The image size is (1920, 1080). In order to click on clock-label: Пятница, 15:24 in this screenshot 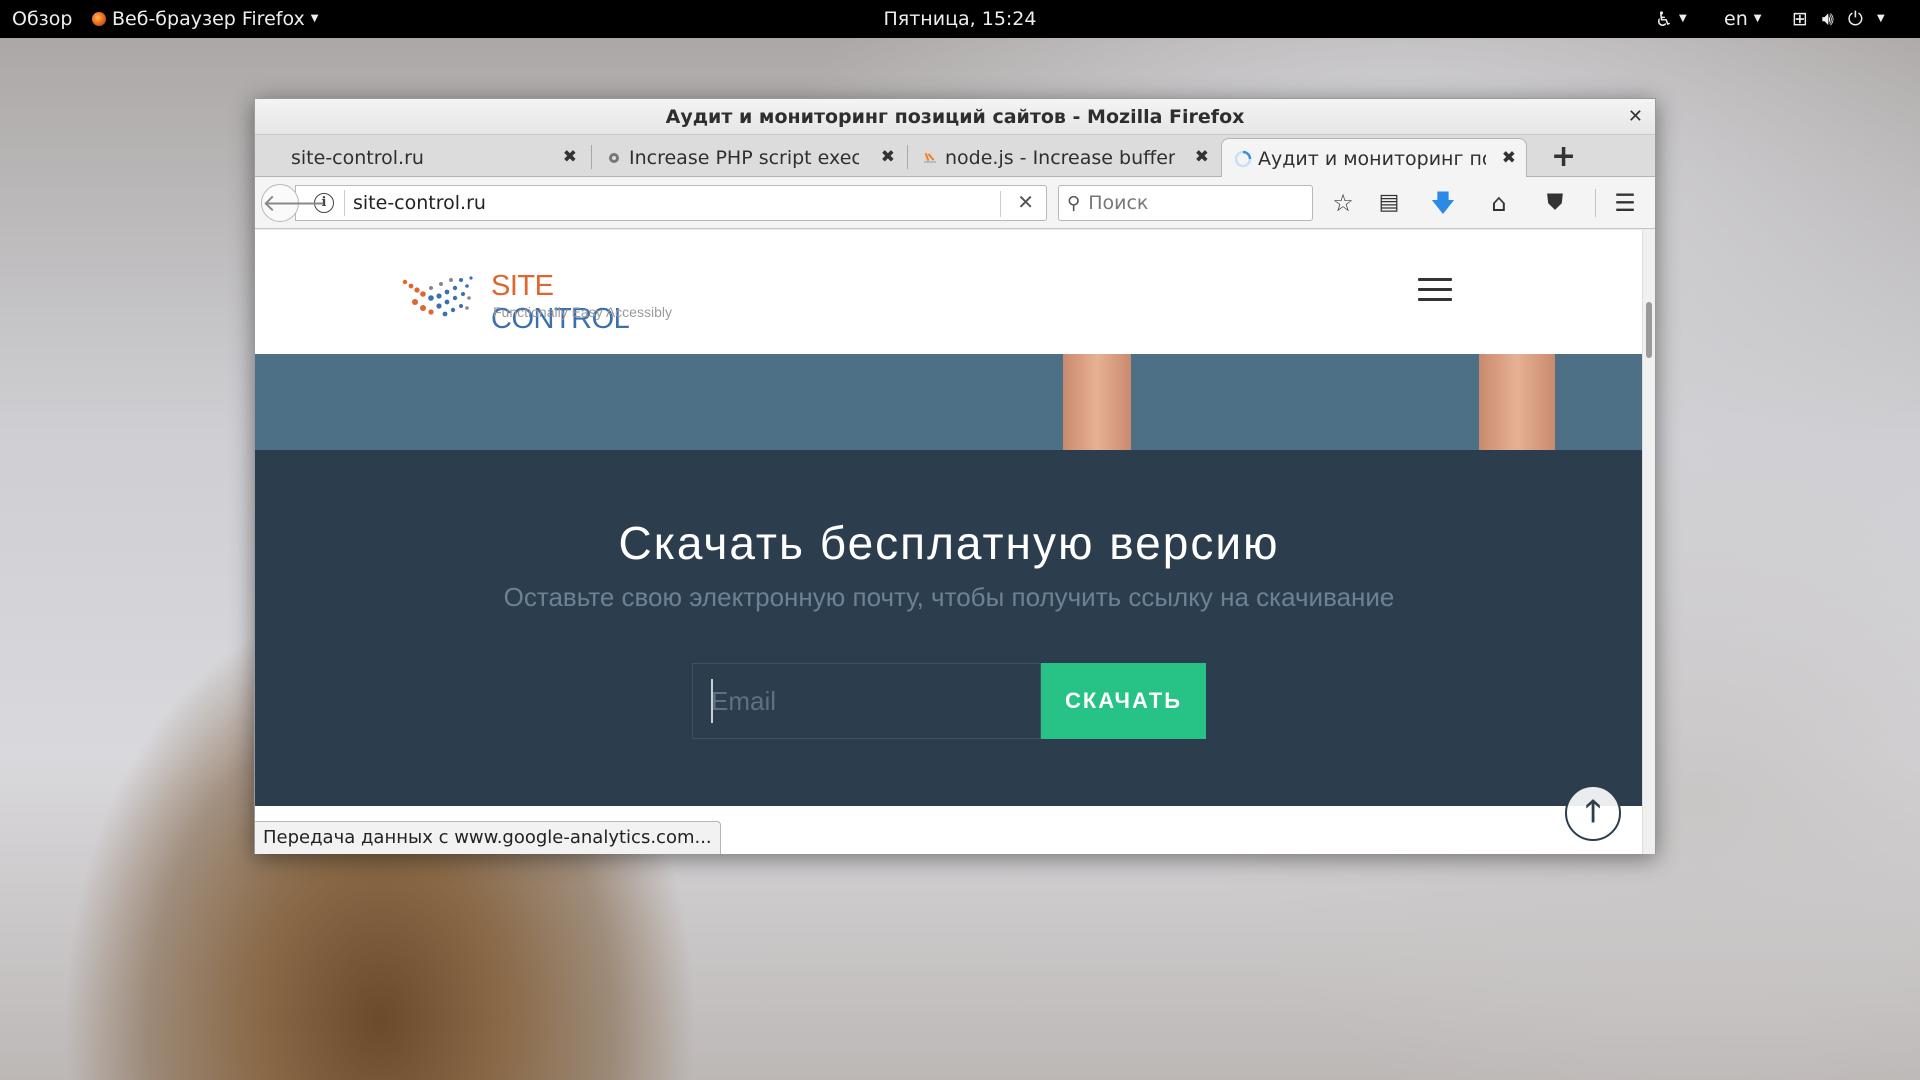, I will do `click(960, 19)`.